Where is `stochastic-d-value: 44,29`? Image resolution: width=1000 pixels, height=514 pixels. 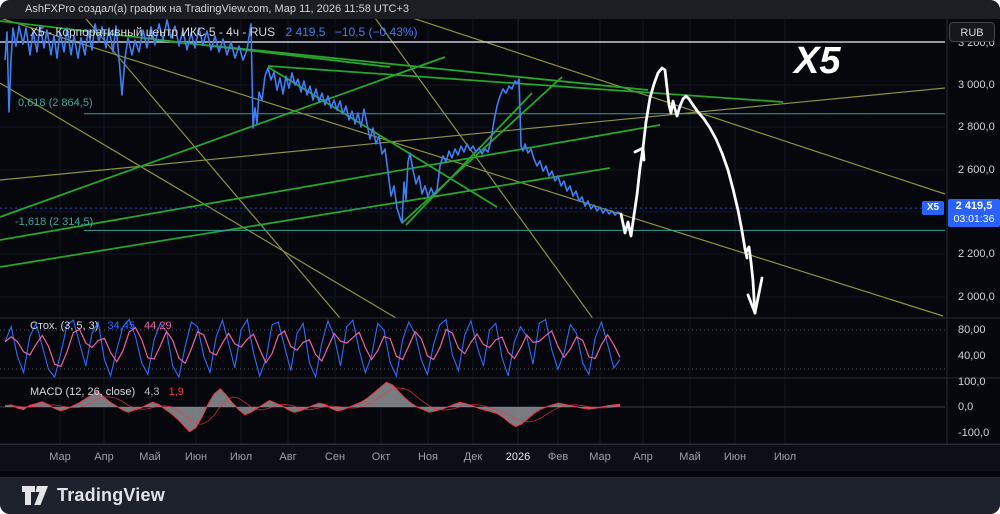
stochastic-d-value: 44,29 is located at coordinates (158, 326).